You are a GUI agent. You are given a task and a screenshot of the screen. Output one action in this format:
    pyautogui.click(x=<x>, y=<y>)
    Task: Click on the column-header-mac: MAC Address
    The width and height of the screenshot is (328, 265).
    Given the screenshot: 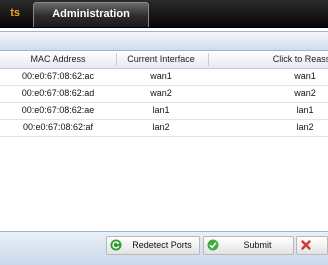 What is the action you would take?
    pyautogui.click(x=58, y=59)
    